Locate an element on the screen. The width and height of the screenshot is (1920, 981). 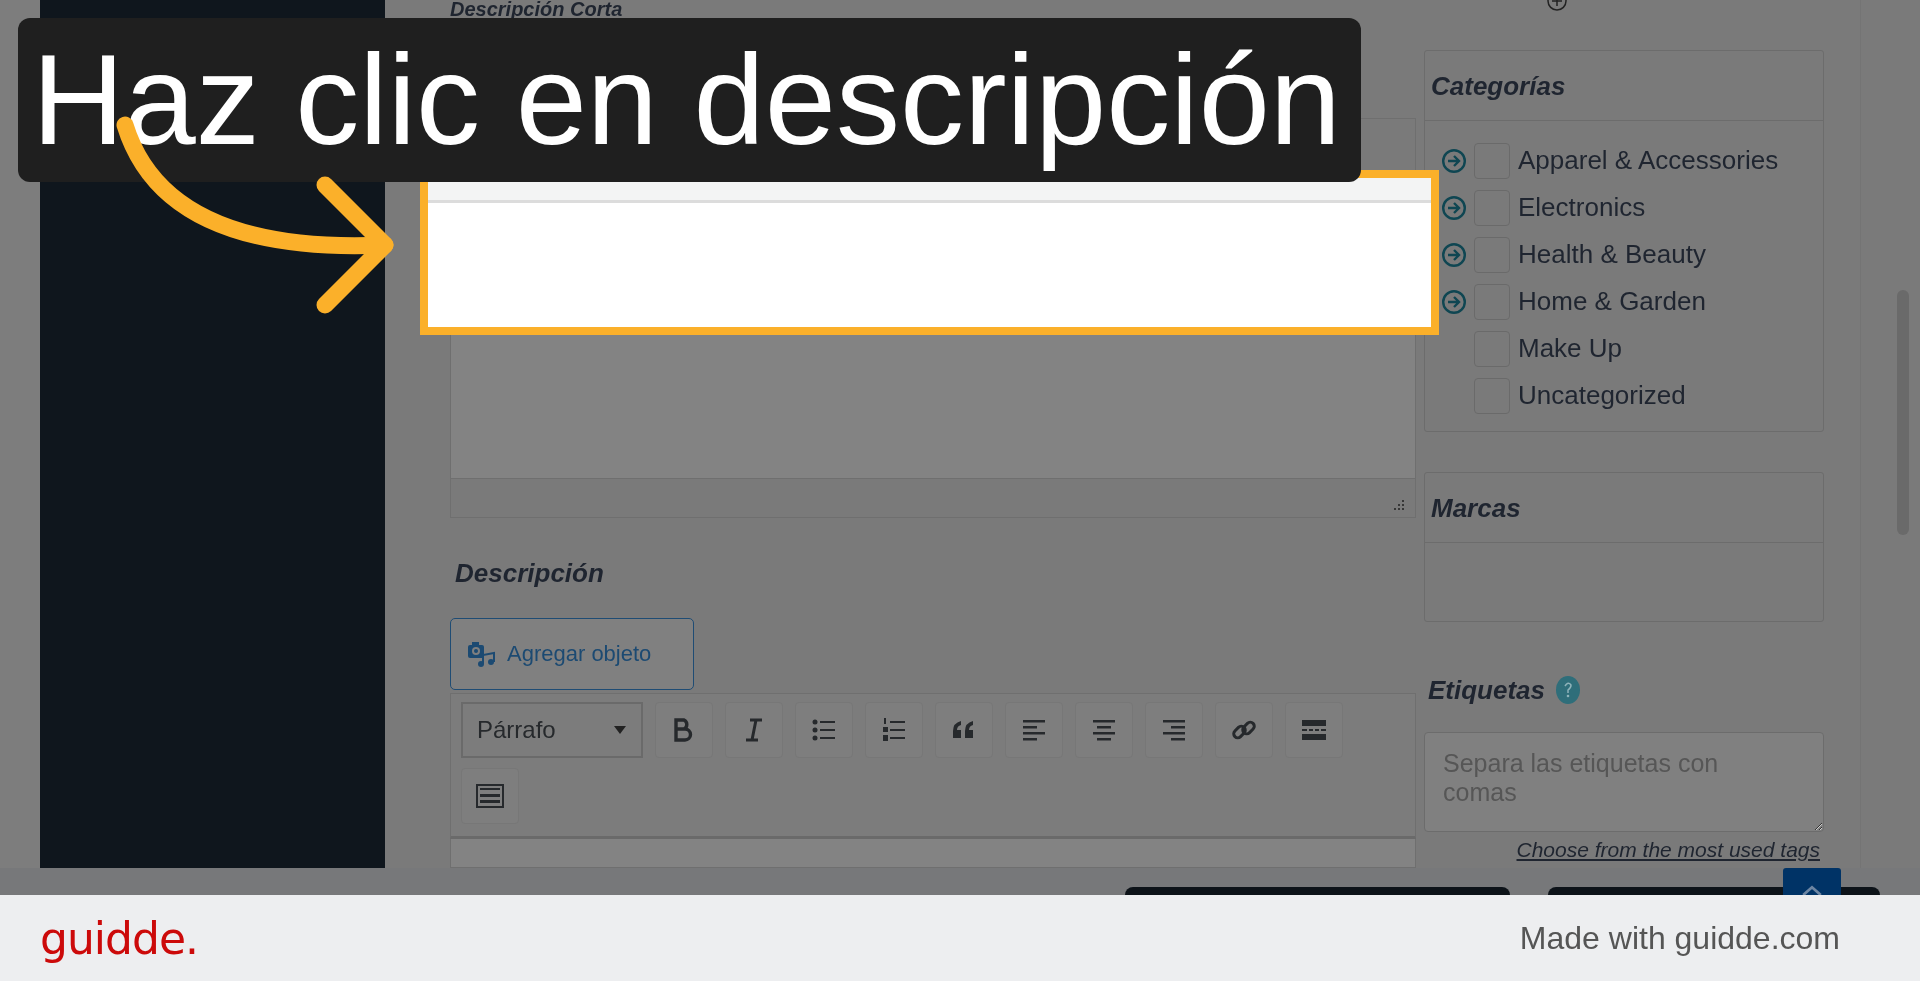
category-label: Make Up is located at coordinates (1570, 348).